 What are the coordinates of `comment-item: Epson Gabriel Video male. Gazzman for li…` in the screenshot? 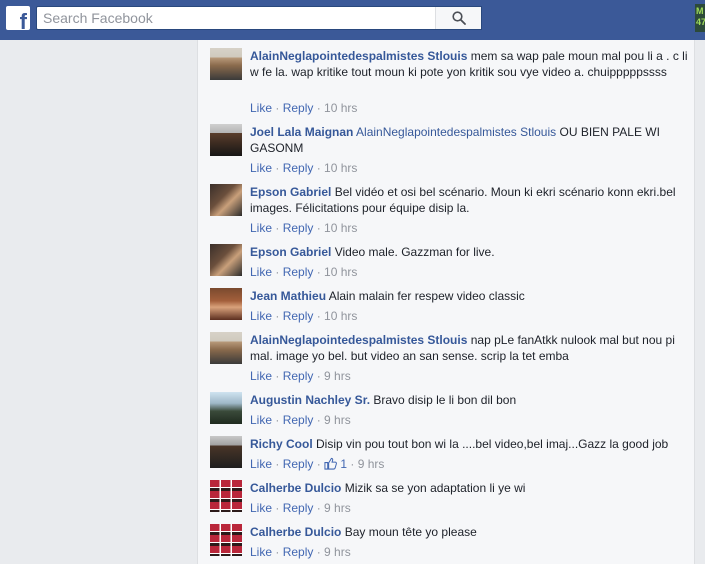 It's located at (450, 261).